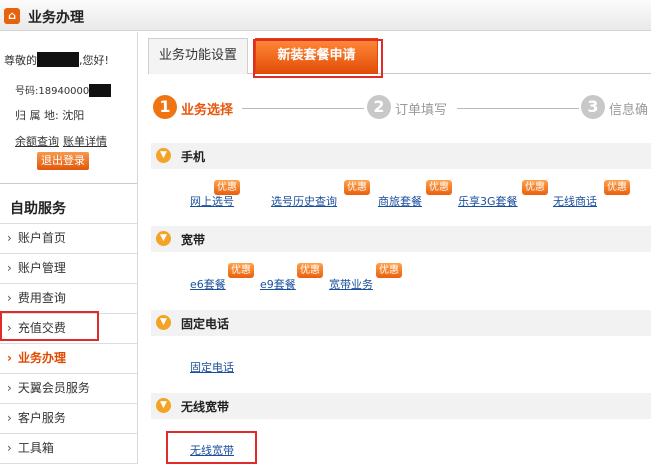 This screenshot has width=651, height=464. I want to click on step-2-number: 2, so click(379, 107).